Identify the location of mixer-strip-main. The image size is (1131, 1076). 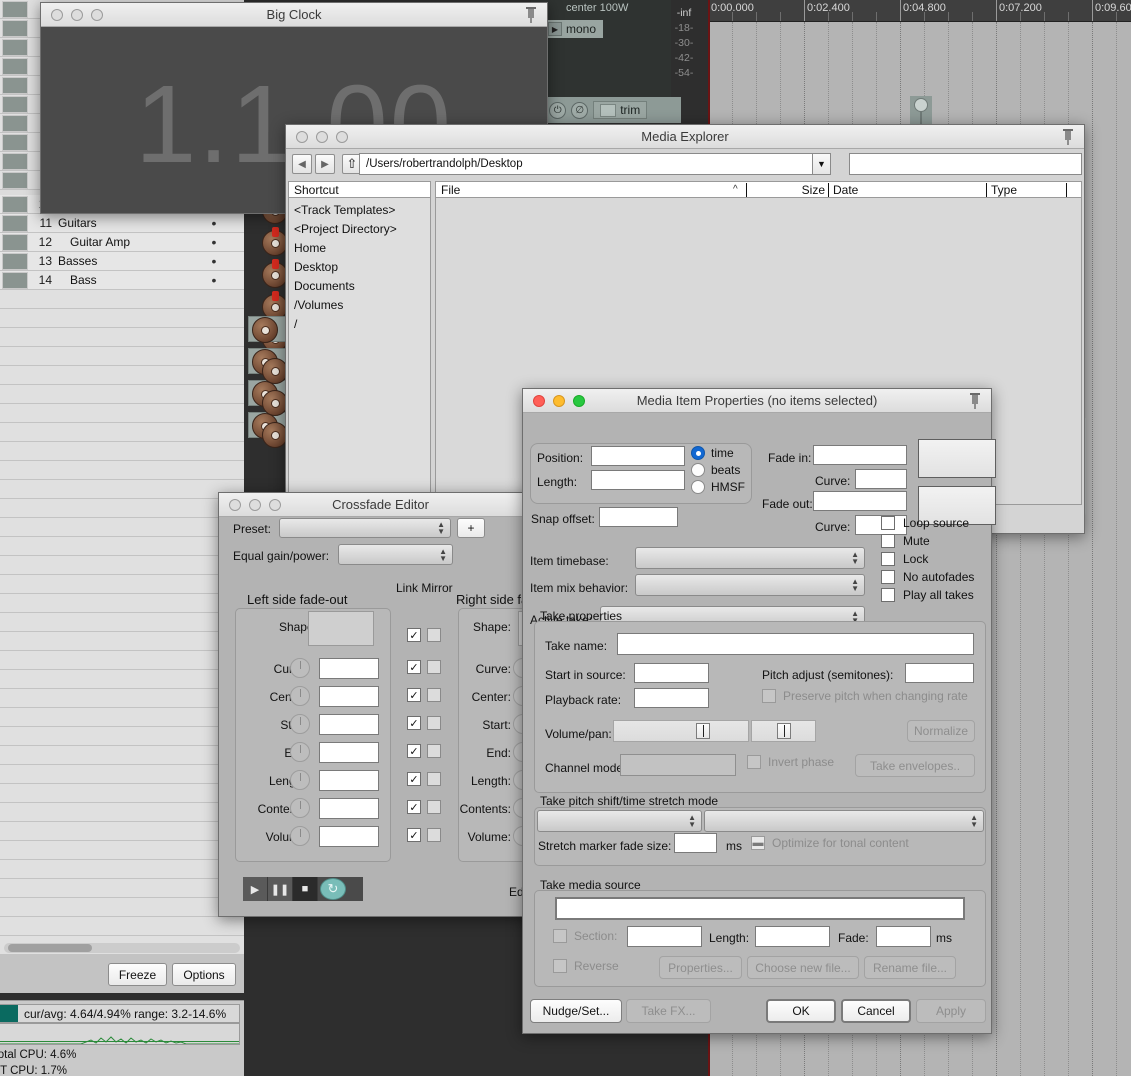
(601, 55).